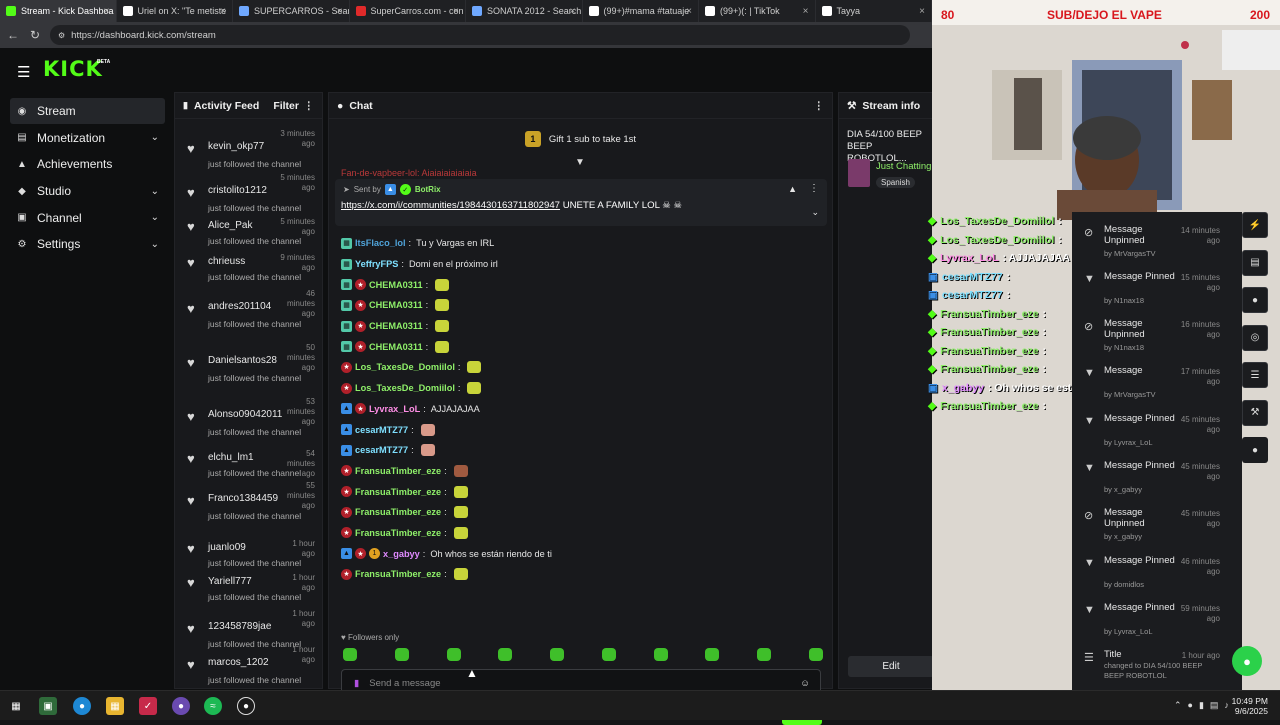 The height and width of the screenshot is (725, 1280). I want to click on follower-name: marcos_1202, so click(238, 662).